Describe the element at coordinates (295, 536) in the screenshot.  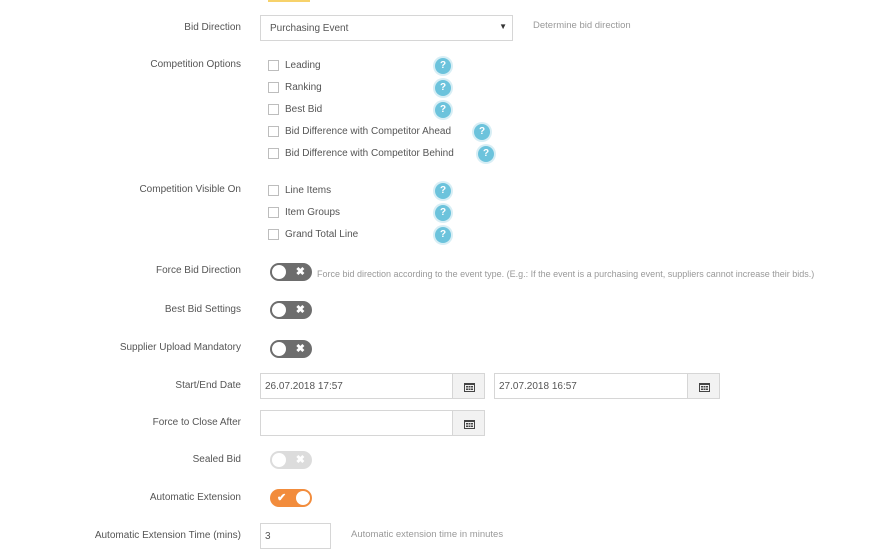
I see `automatic-extension-time-input: 3` at that location.